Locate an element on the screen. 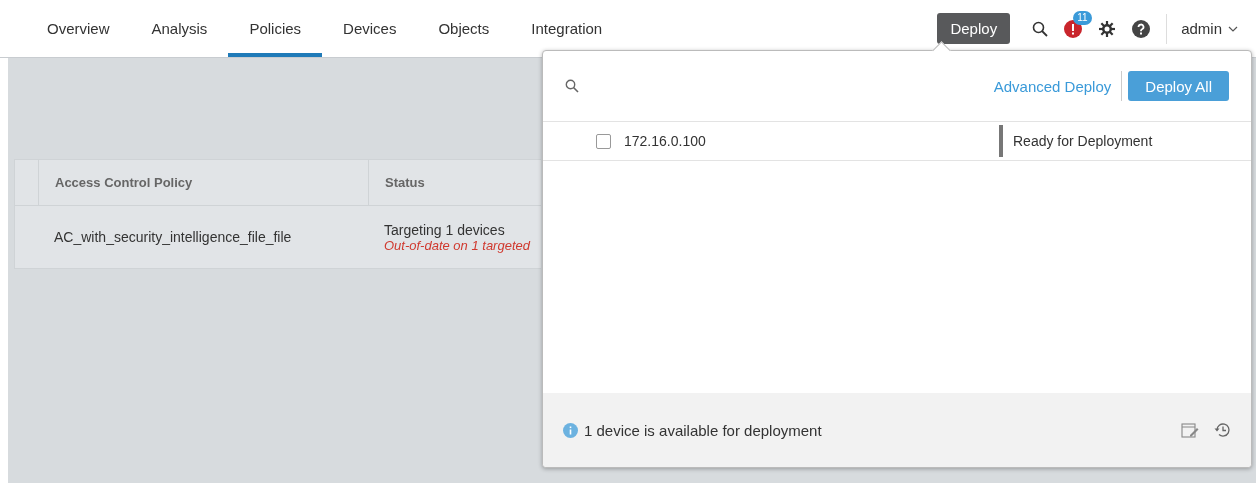 This screenshot has height=483, width=1256. status-text: Targeting 1 devices is located at coordinates (445, 229).